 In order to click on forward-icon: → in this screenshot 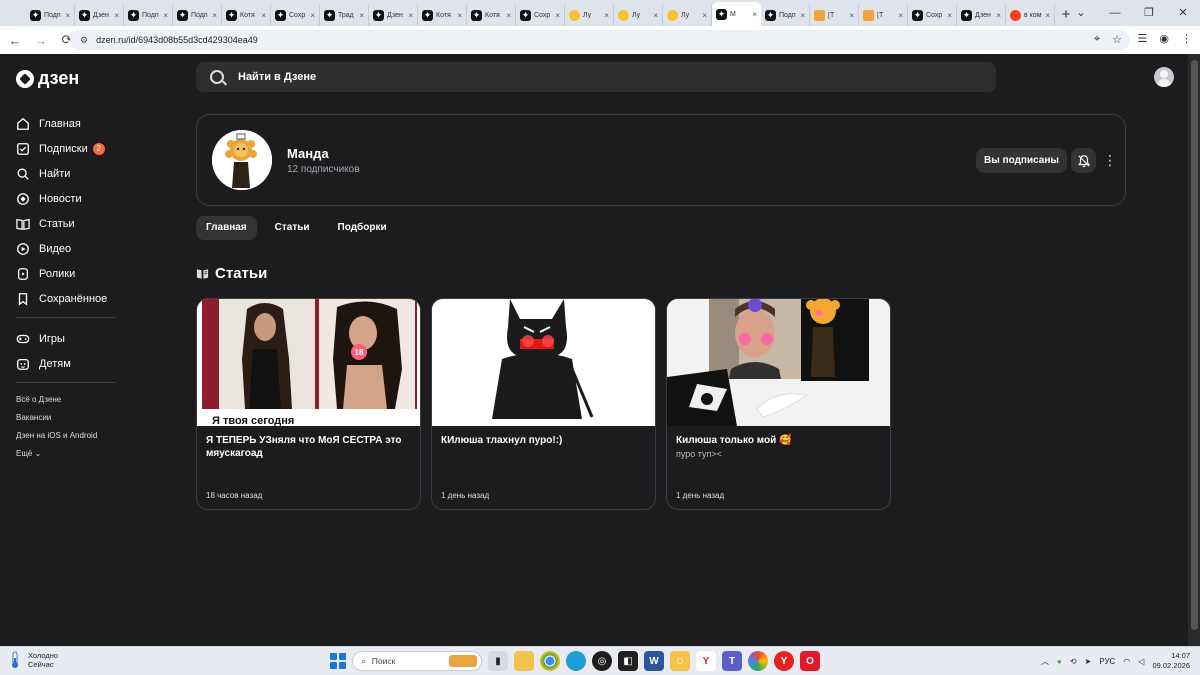, I will do `click(41, 40)`.